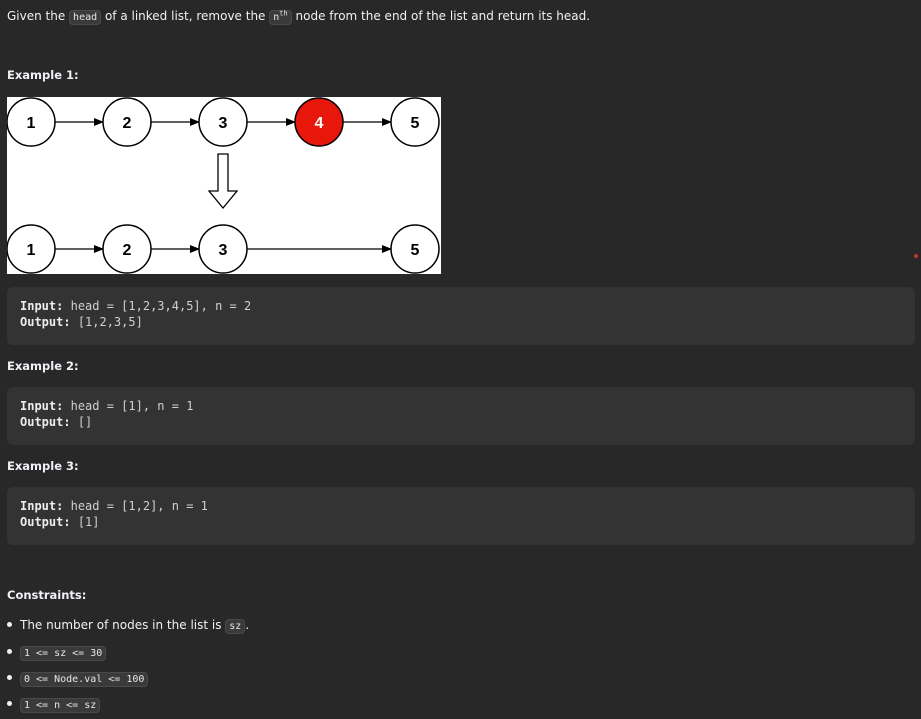 This screenshot has width=921, height=719. I want to click on svg-text: 4, so click(319, 123).